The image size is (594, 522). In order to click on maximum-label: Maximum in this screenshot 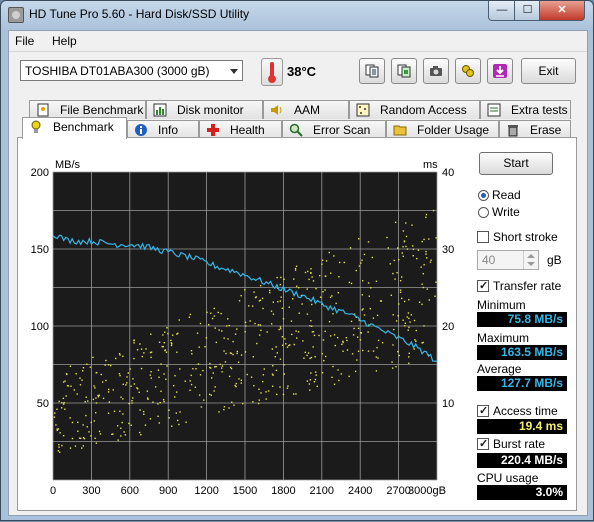, I will do `click(503, 338)`.